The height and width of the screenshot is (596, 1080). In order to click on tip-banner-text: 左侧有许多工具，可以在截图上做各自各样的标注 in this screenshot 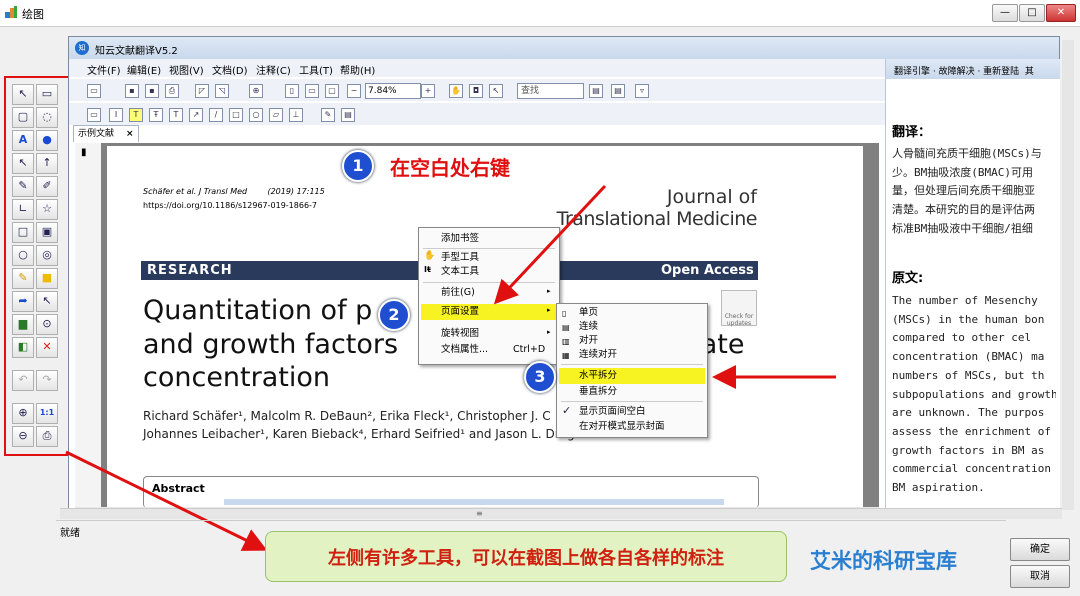, I will do `click(526, 558)`.